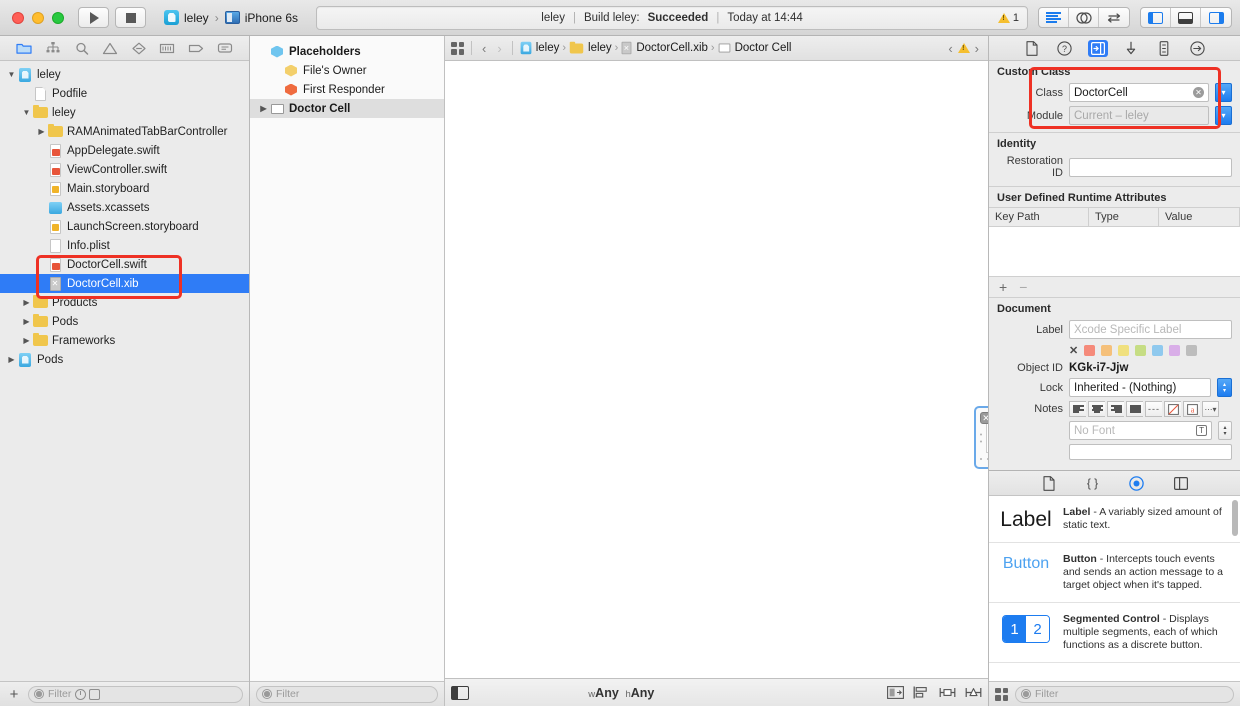 This screenshot has height=706, width=1240. Describe the element at coordinates (1150, 452) in the screenshot. I see `notes-textarea` at that location.